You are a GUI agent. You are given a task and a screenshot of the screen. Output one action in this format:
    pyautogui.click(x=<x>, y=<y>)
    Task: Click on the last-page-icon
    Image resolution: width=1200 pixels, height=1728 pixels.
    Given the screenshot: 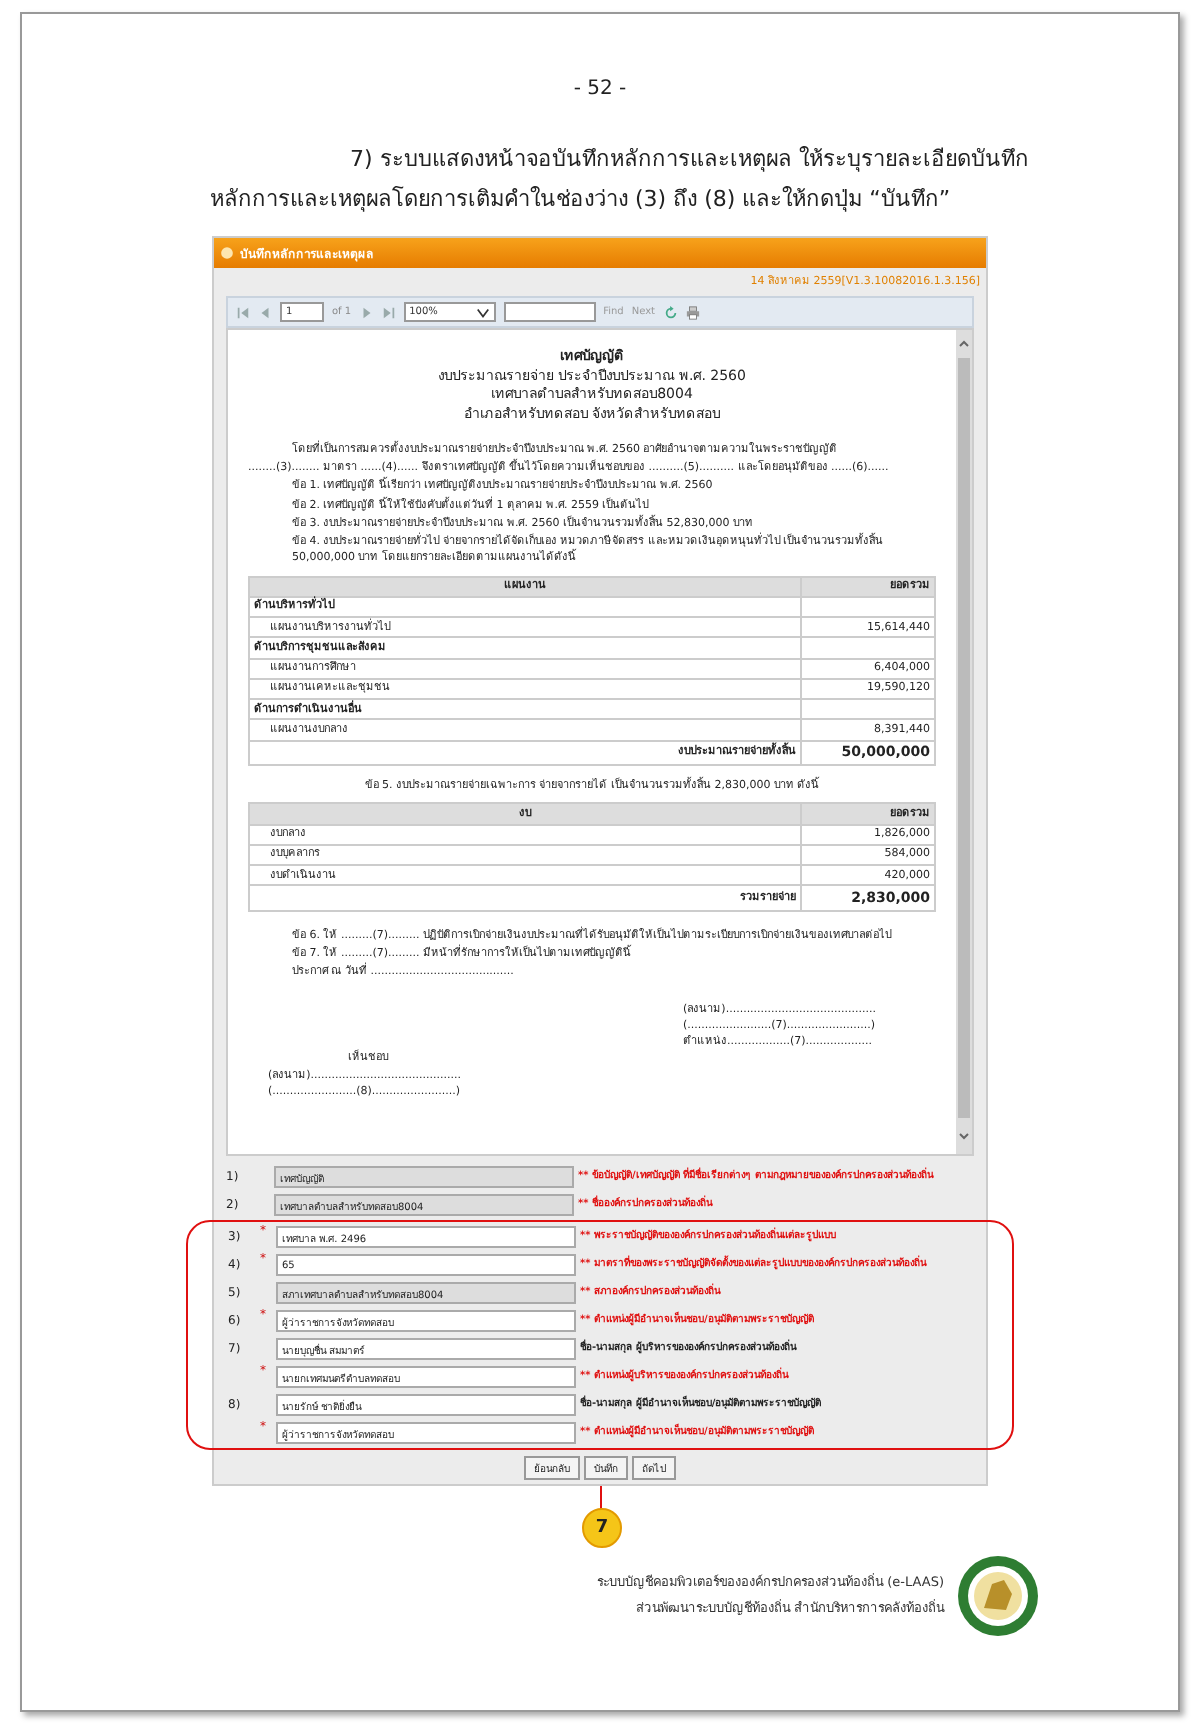 What is the action you would take?
    pyautogui.click(x=388, y=312)
    